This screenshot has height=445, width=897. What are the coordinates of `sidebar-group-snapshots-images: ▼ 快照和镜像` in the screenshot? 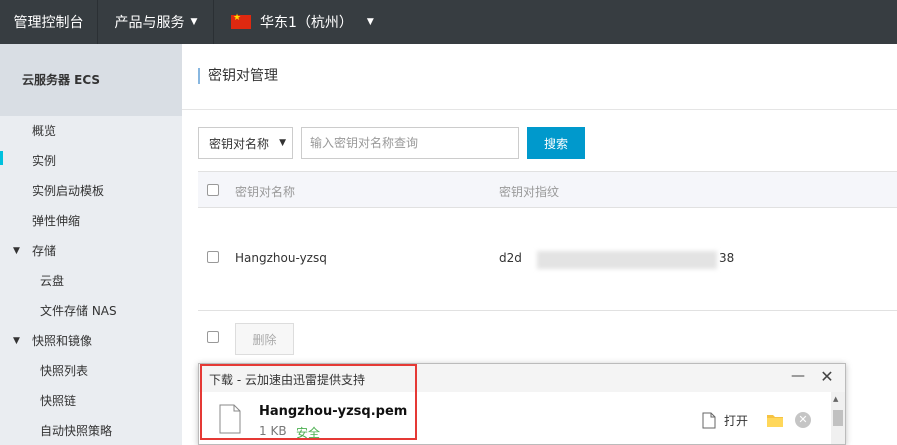 It's located at (91, 341).